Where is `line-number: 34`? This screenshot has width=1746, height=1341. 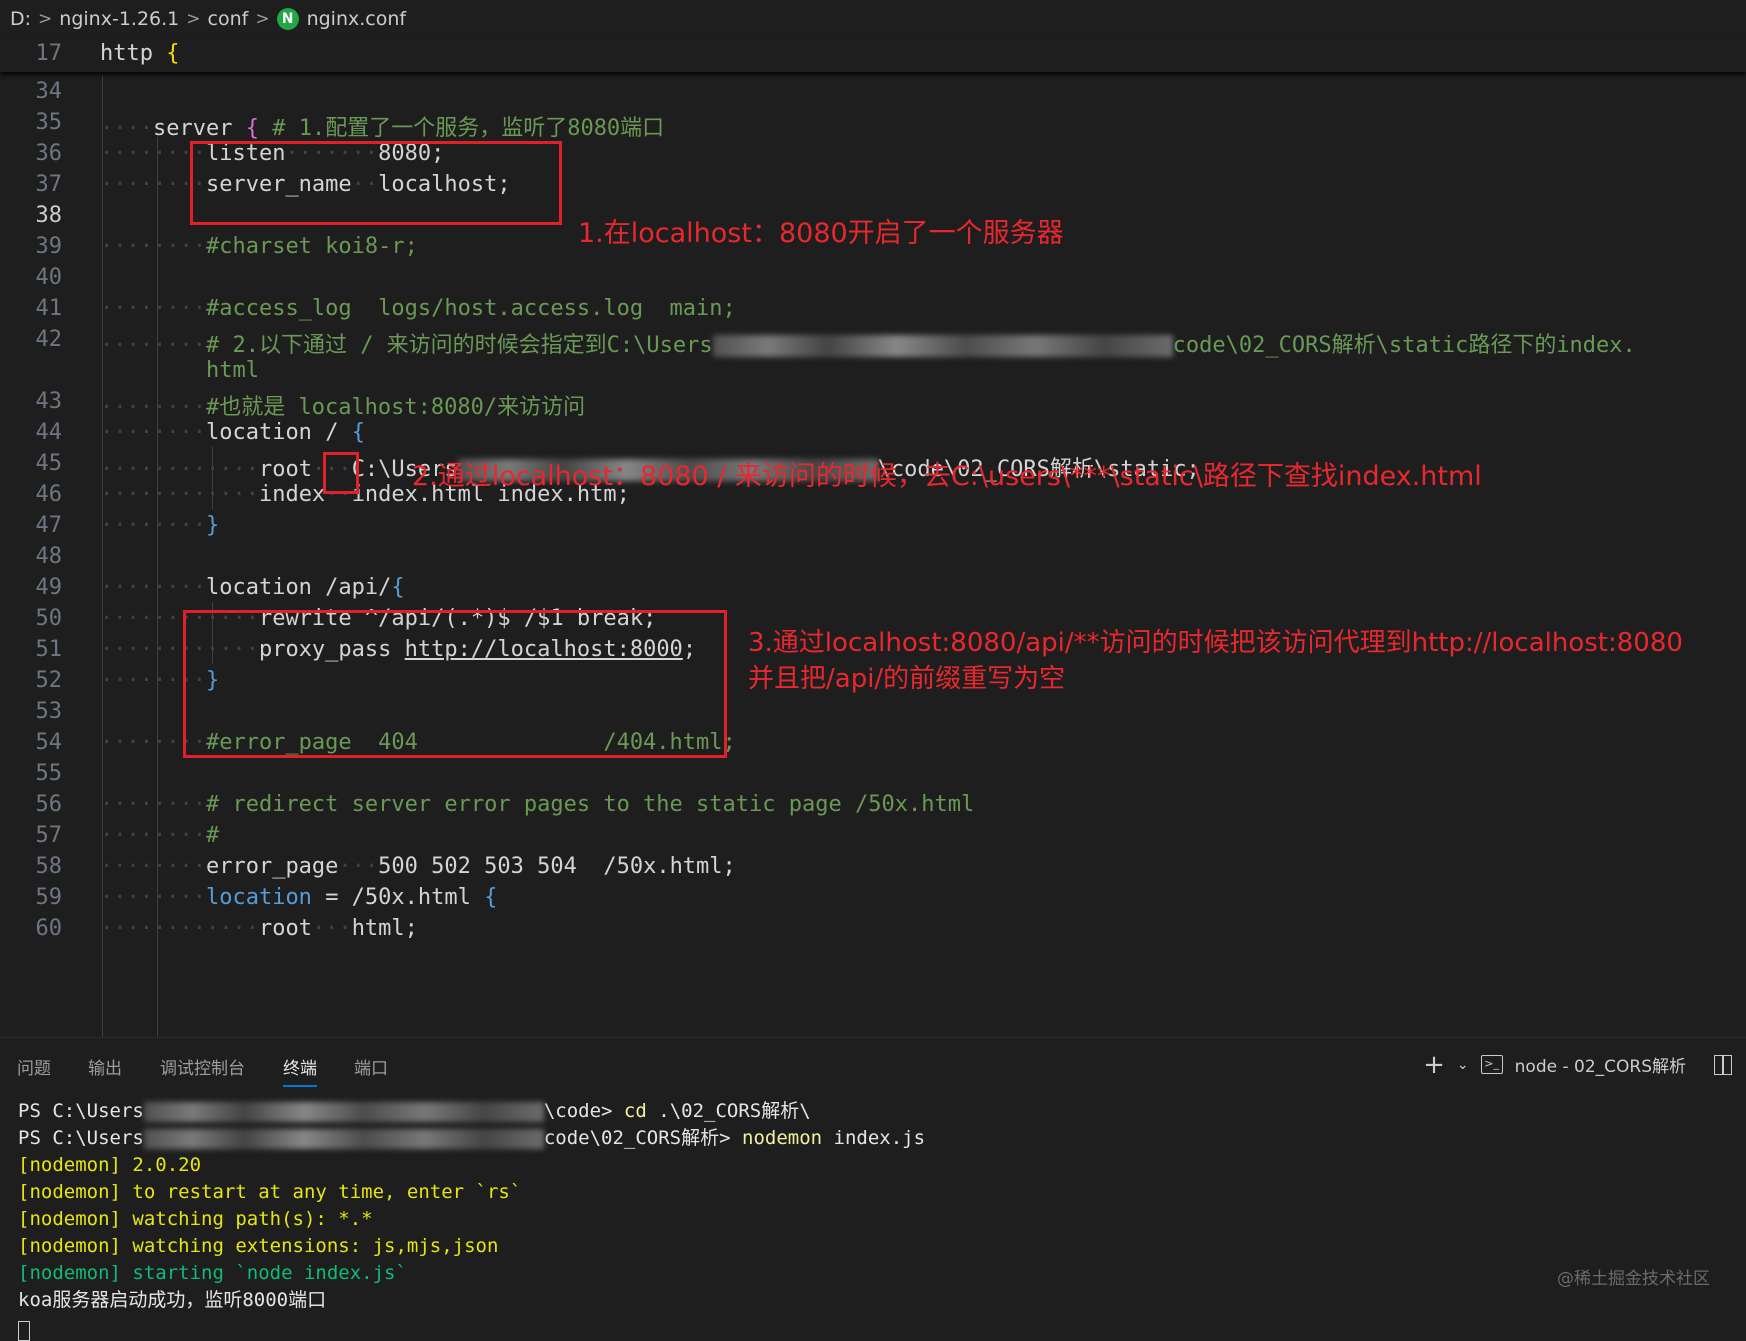
line-number: 34 is located at coordinates (49, 91).